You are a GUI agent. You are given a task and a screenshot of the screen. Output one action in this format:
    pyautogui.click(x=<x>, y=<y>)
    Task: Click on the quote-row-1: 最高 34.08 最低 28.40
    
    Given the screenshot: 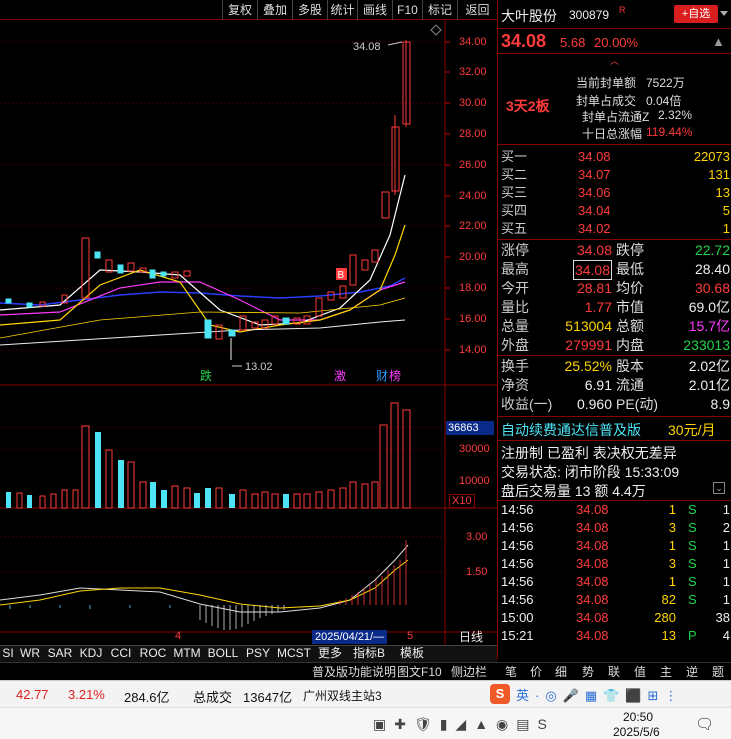 What is the action you would take?
    pyautogui.click(x=614, y=270)
    